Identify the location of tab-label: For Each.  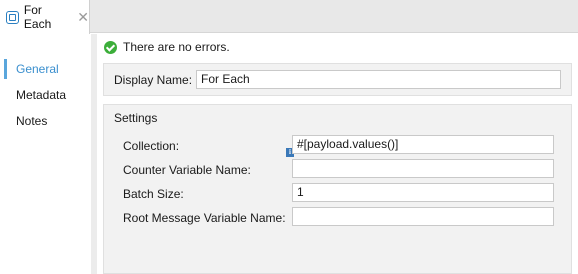
(37, 17).